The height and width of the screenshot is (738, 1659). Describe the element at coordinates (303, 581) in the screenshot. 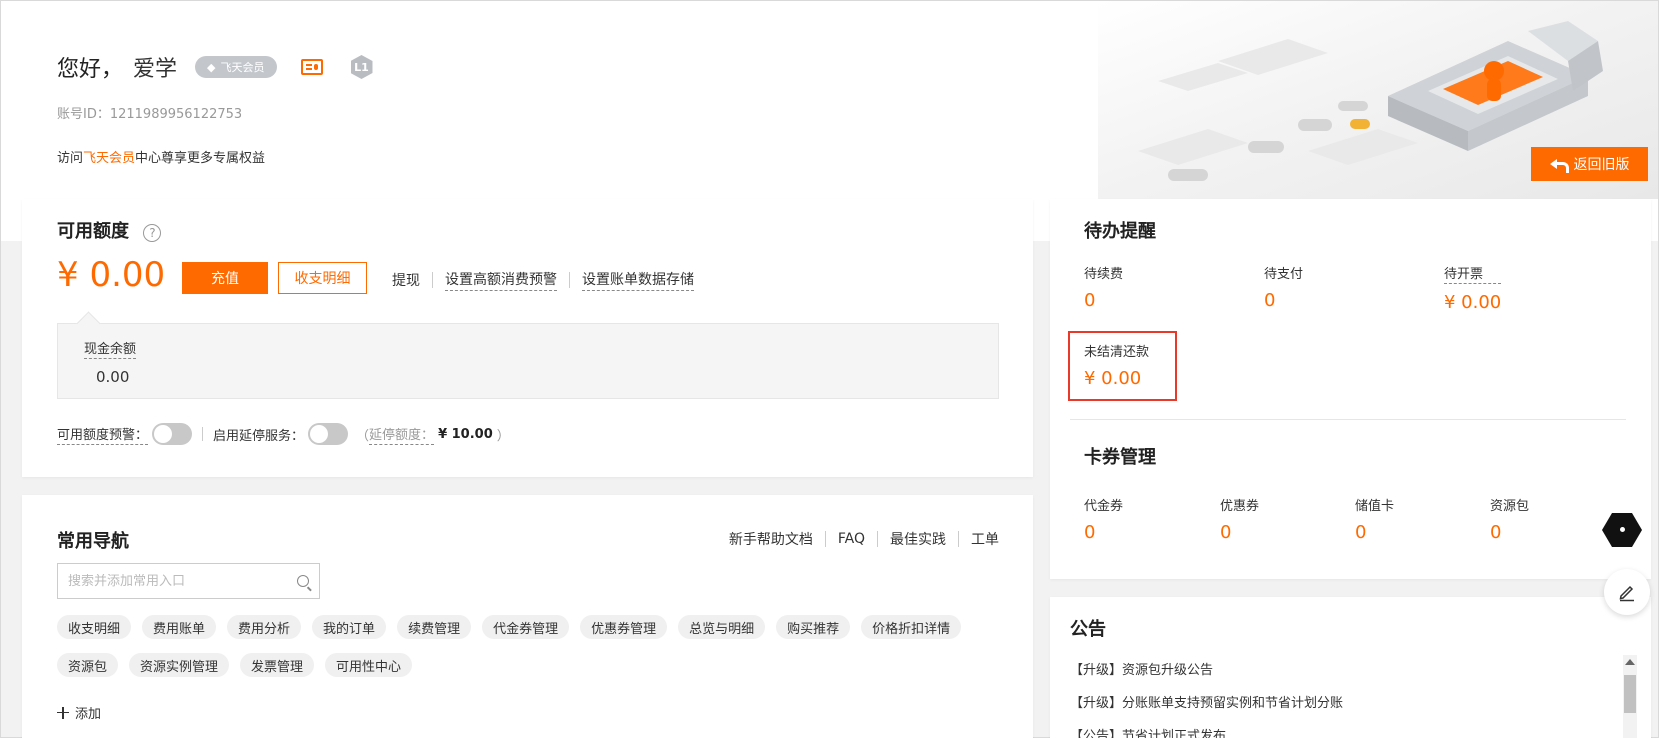

I see `search-icon` at that location.